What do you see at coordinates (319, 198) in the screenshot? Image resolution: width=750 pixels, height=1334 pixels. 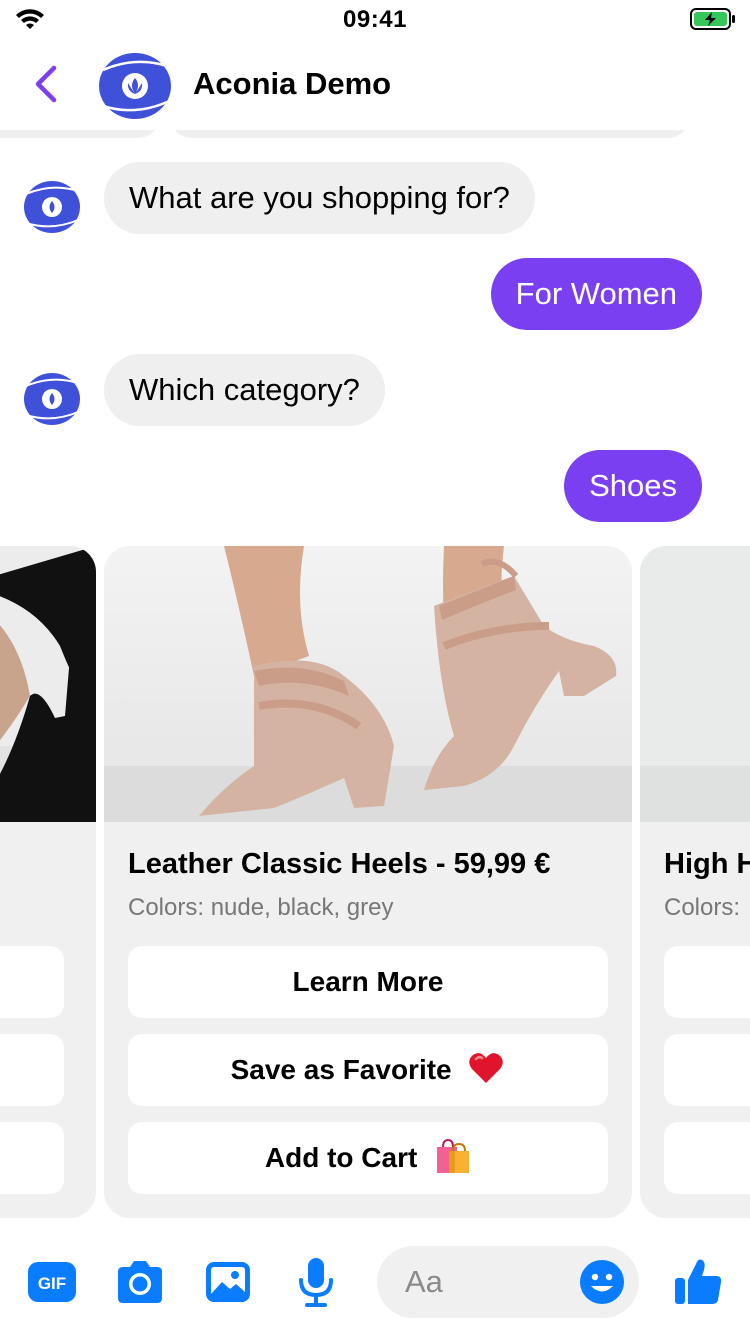 I see `bot-message-bubble: What are you shopping for?` at bounding box center [319, 198].